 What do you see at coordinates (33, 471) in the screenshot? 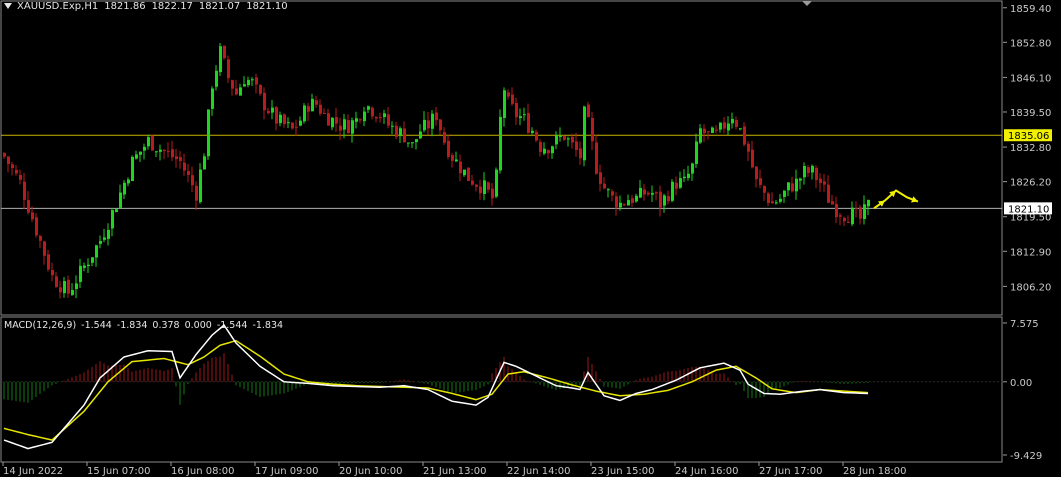
I see `time-axis-label: 14 Jun 2022` at bounding box center [33, 471].